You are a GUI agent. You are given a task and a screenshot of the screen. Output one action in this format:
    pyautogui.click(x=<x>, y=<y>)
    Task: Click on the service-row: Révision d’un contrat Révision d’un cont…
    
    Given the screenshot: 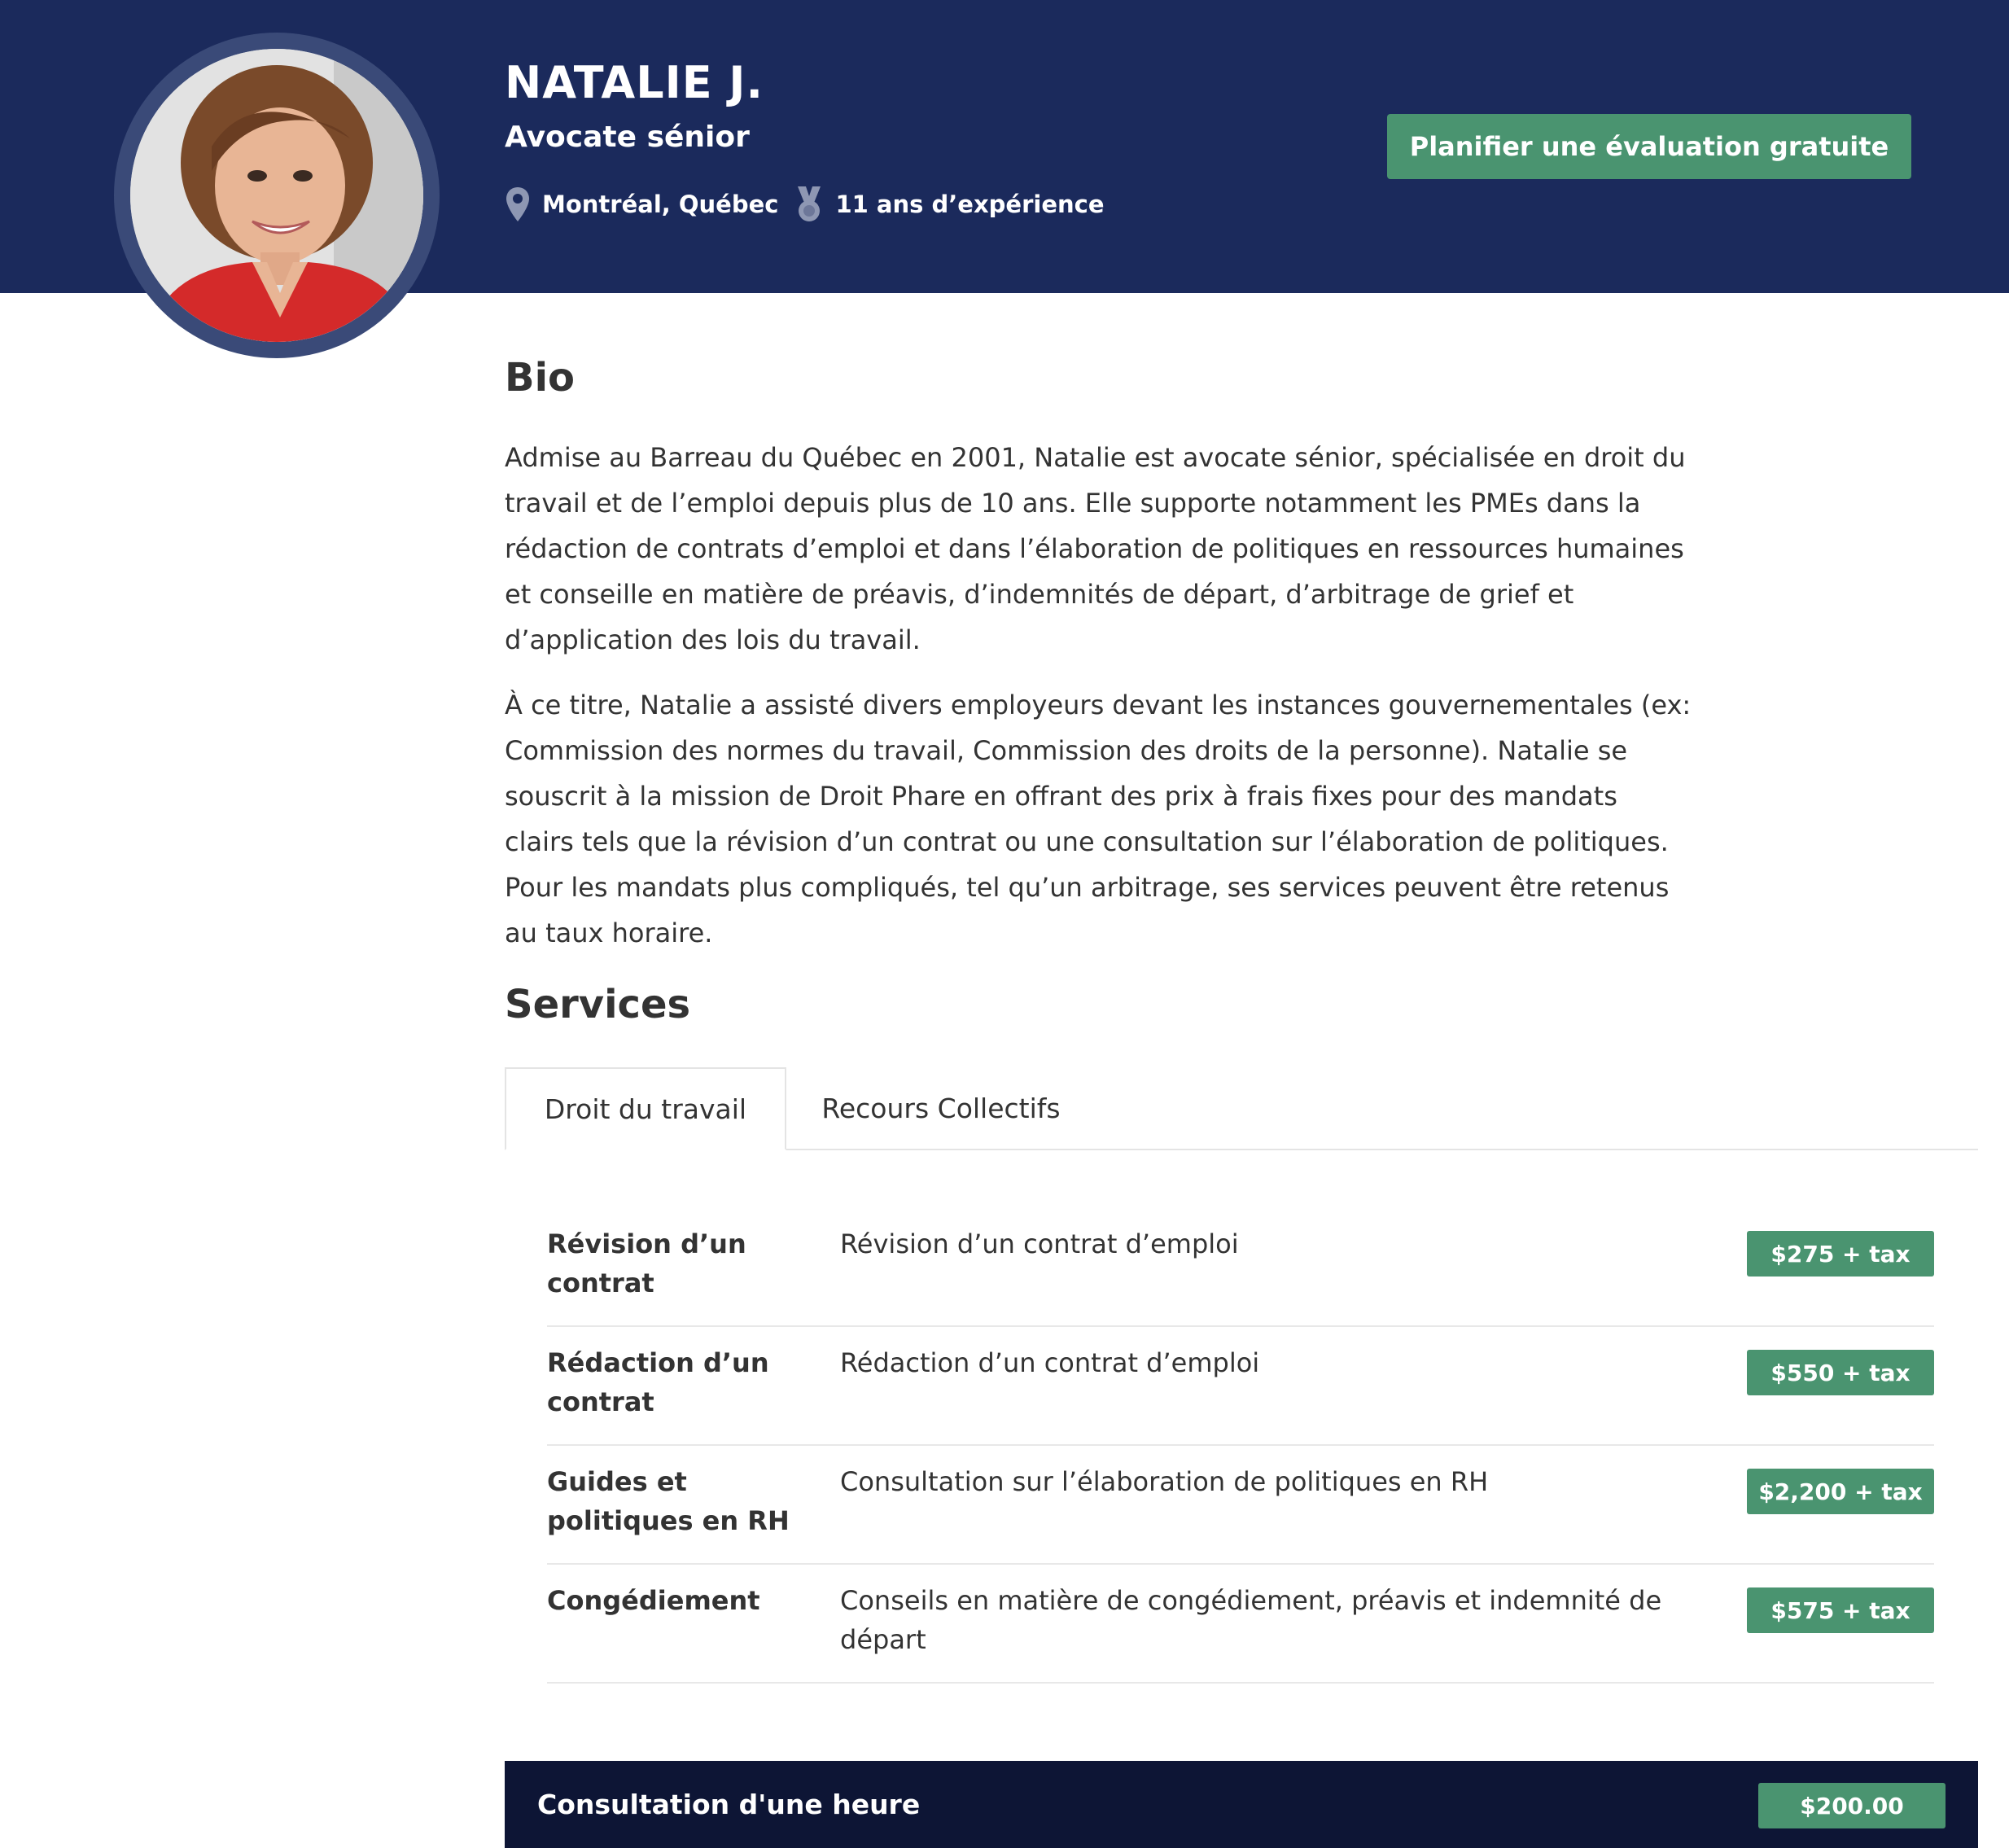 What is the action you would take?
    pyautogui.click(x=1240, y=1266)
    